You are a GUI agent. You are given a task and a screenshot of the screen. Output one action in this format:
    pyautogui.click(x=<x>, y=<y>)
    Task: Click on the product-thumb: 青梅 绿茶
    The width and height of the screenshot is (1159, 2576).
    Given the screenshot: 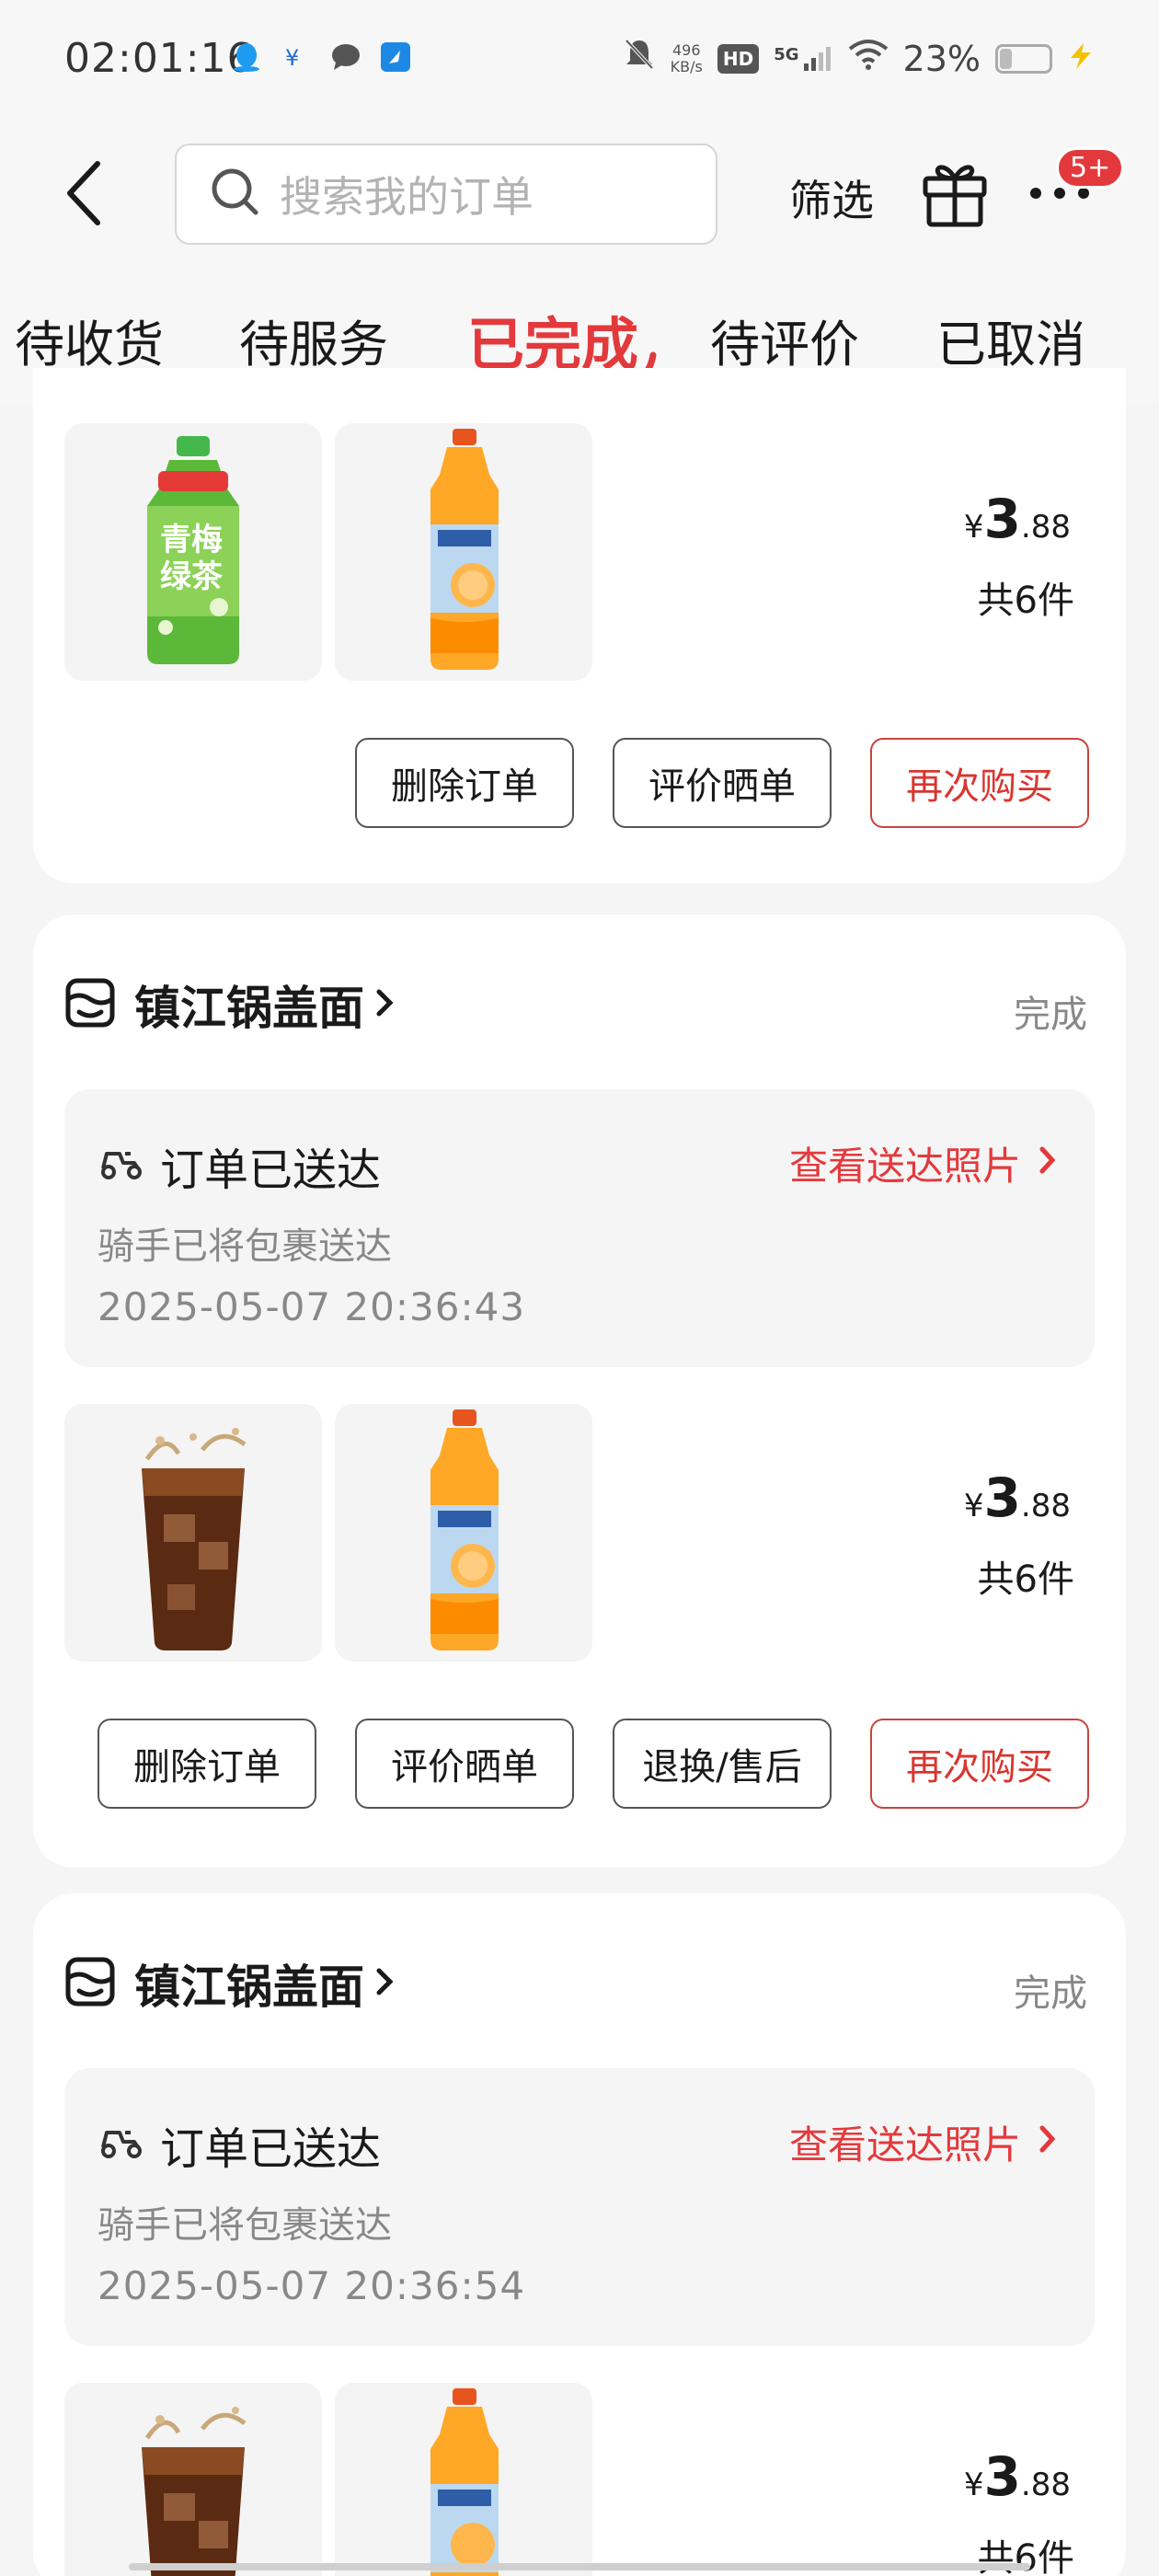 What is the action you would take?
    pyautogui.click(x=193, y=552)
    